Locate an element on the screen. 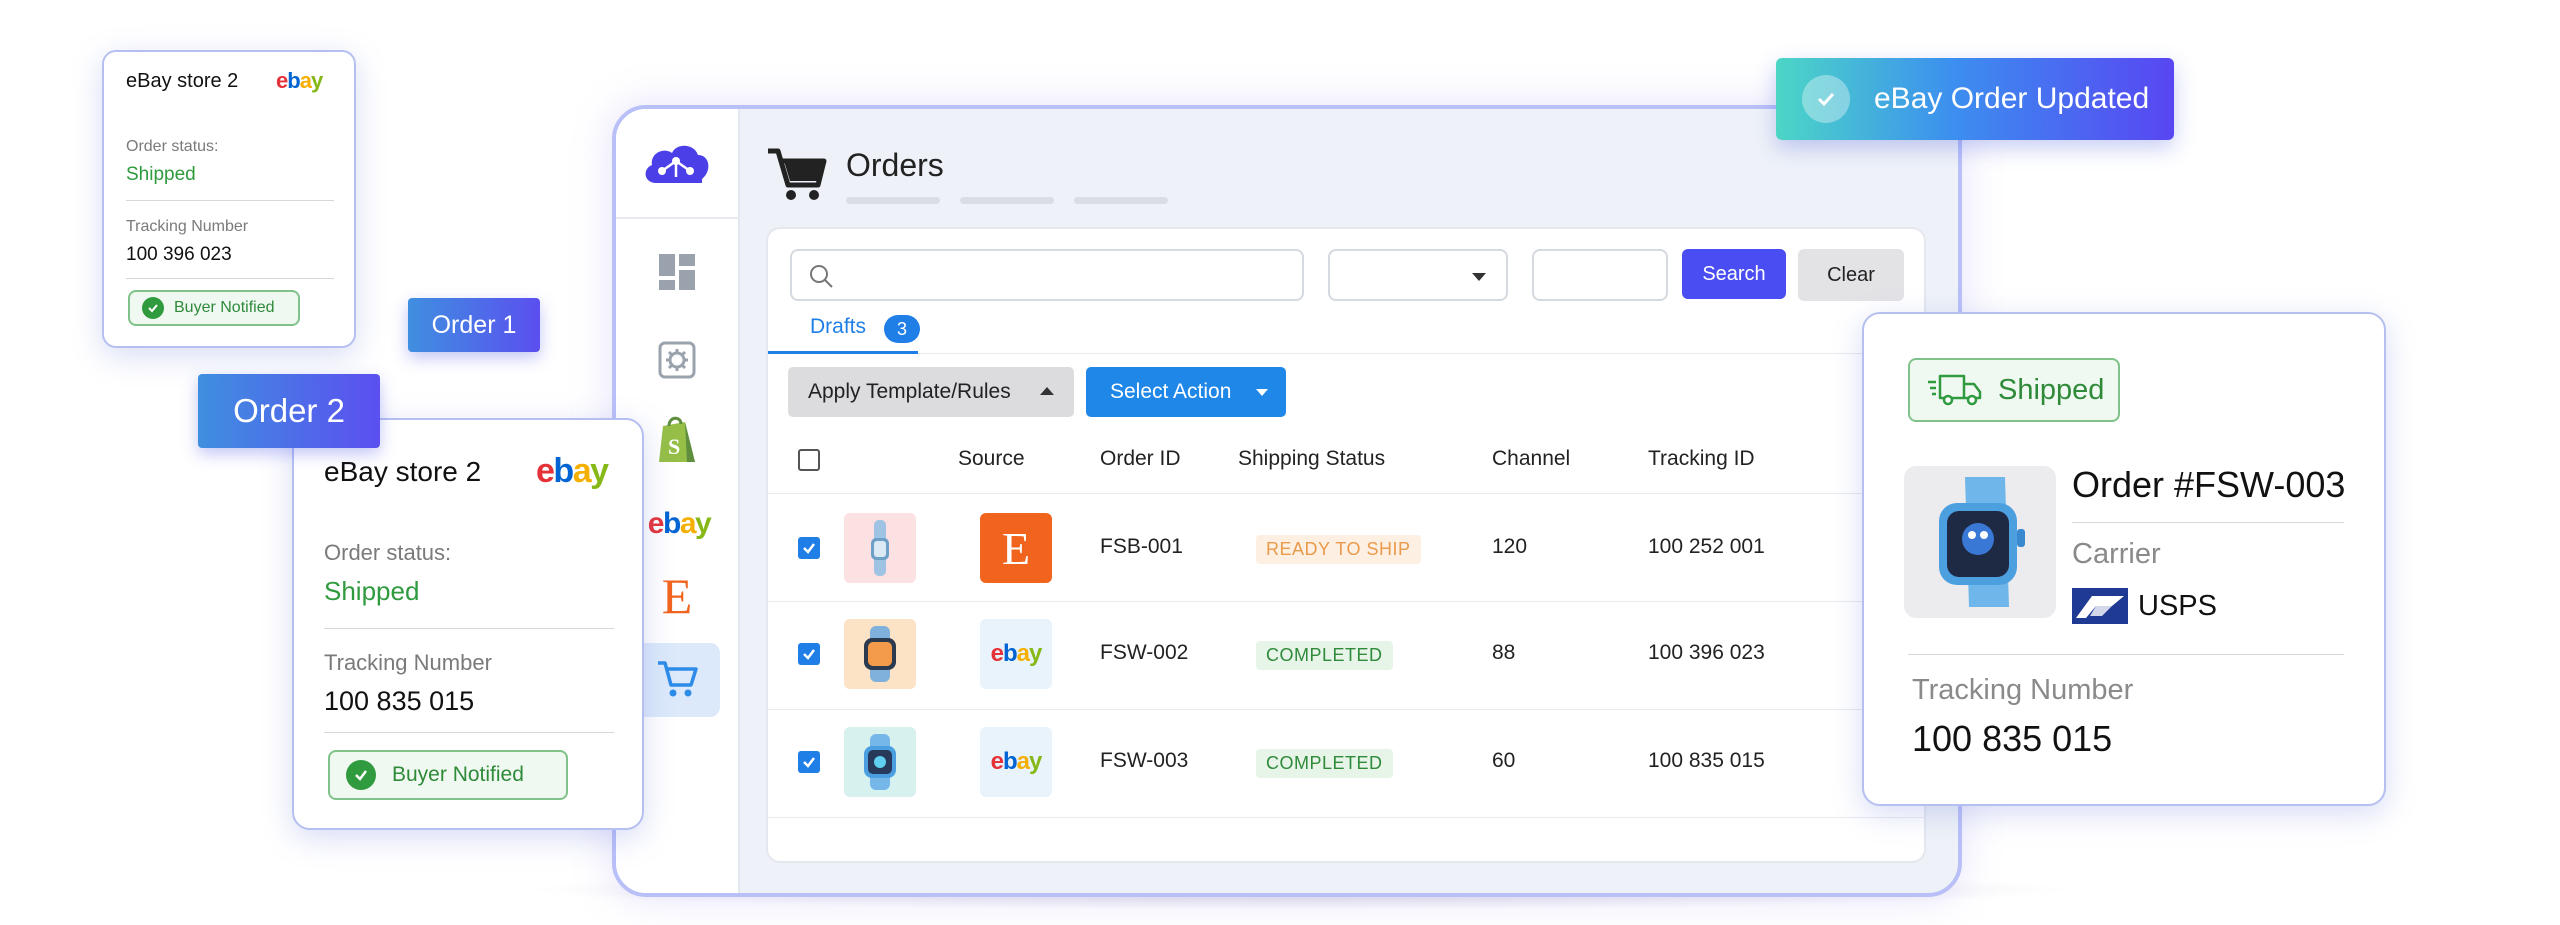 The height and width of the screenshot is (925, 2560). select-all-checkbox is located at coordinates (809, 460).